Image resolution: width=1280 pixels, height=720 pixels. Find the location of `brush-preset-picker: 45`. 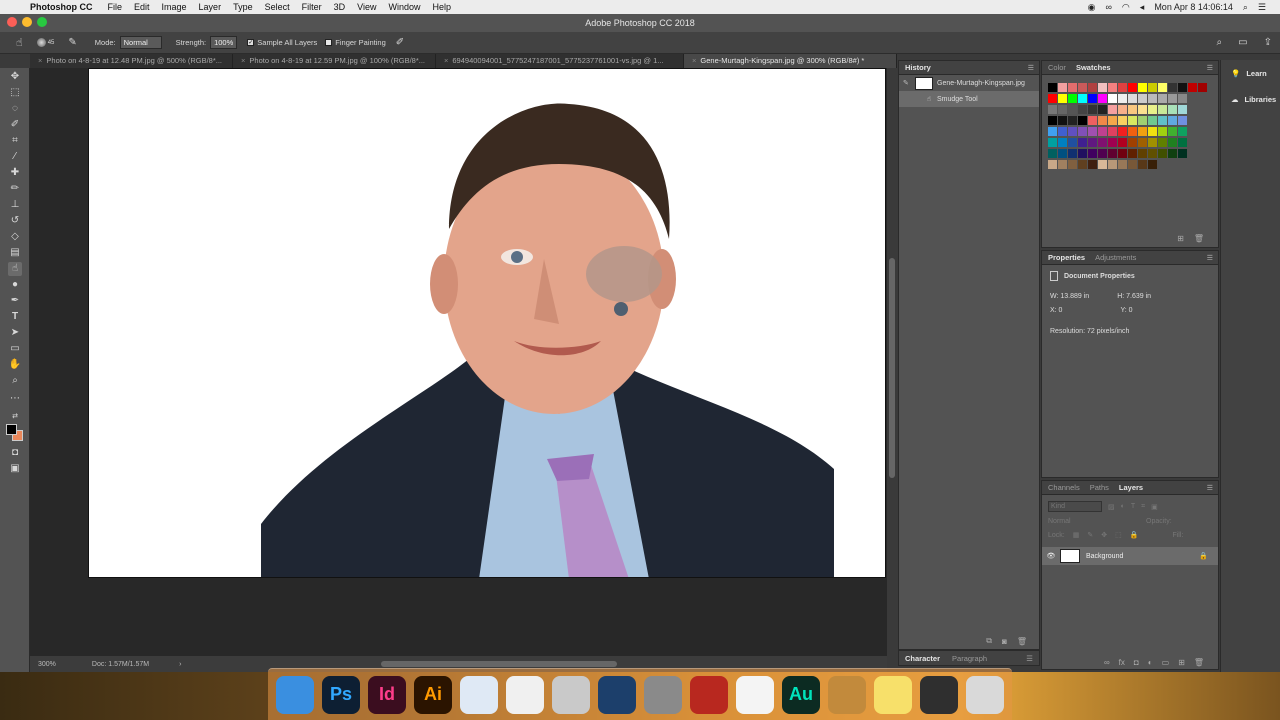

brush-preset-picker: 45 is located at coordinates (45, 42).